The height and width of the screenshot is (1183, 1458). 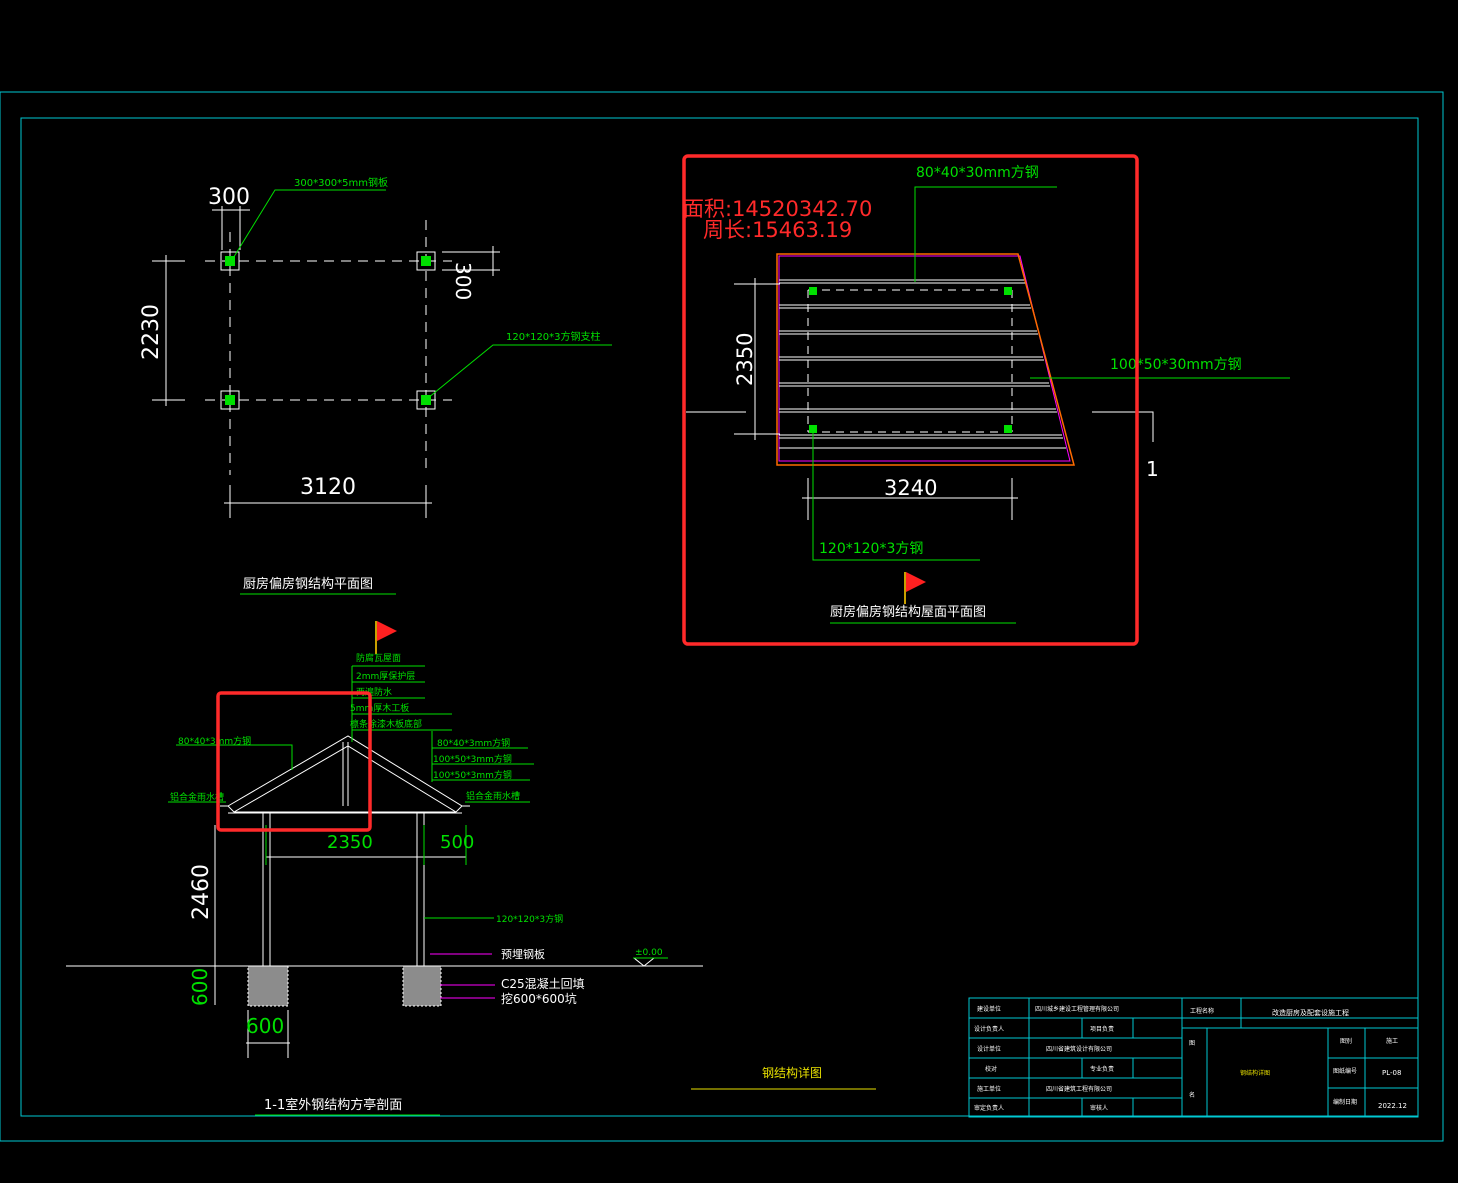 I want to click on tb-drawing-label: 图, so click(x=1192, y=1043).